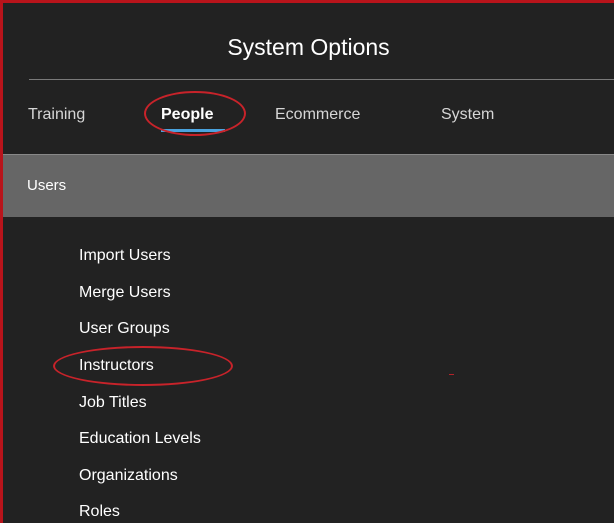 The width and height of the screenshot is (614, 523). What do you see at coordinates (128, 476) in the screenshot?
I see `menu-item-organizations: Organizations` at bounding box center [128, 476].